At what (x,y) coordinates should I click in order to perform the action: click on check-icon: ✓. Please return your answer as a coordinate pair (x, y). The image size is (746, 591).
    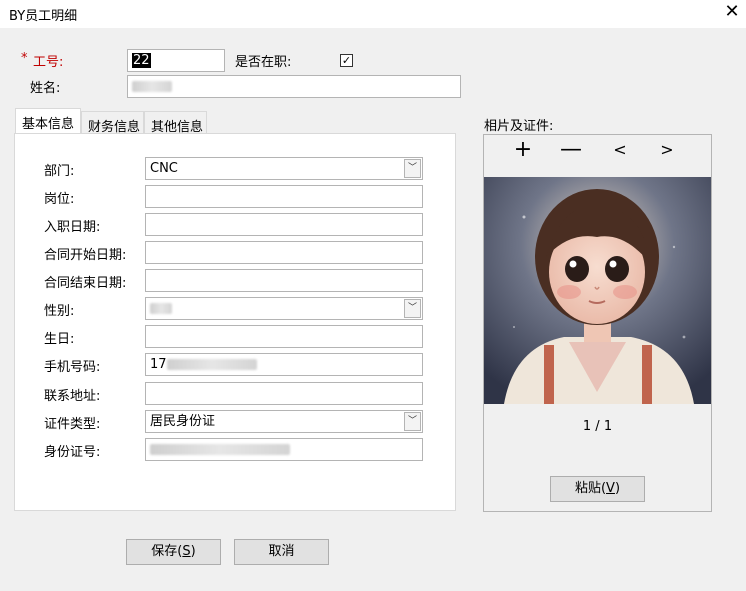
    Looking at the image, I should click on (346, 60).